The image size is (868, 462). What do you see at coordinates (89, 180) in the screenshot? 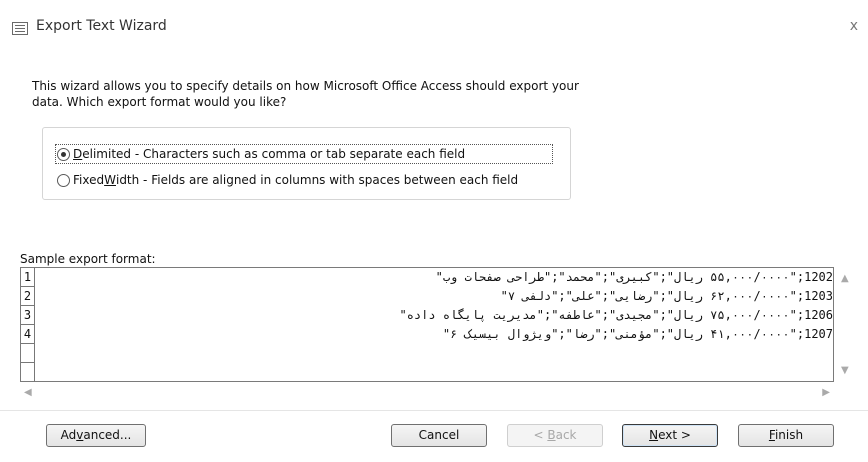
I see `fixed-width-label-start: Fixed` at bounding box center [89, 180].